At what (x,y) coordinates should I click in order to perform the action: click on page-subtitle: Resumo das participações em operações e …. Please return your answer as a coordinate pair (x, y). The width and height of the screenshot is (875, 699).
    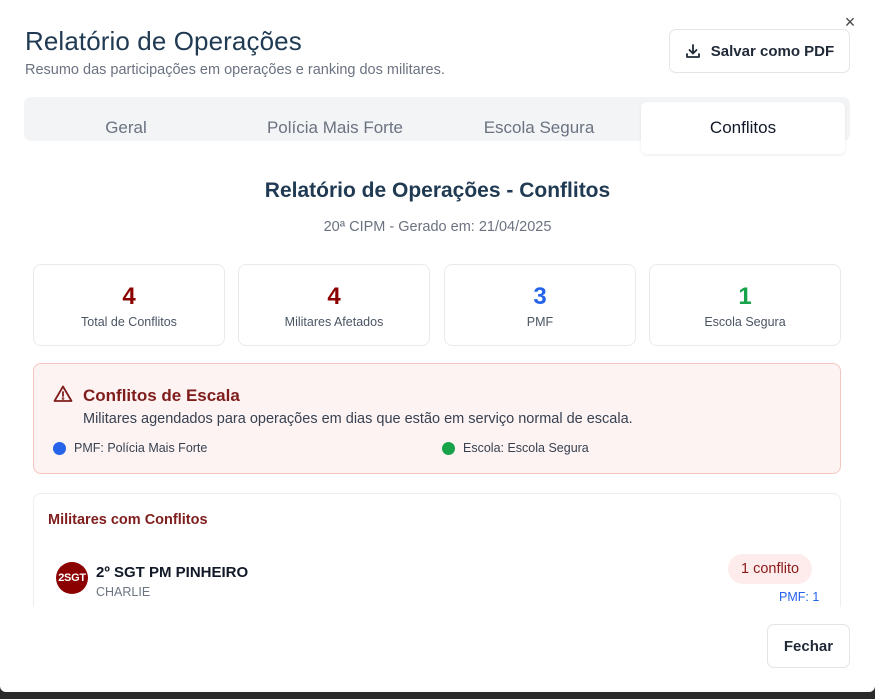
    Looking at the image, I should click on (235, 70).